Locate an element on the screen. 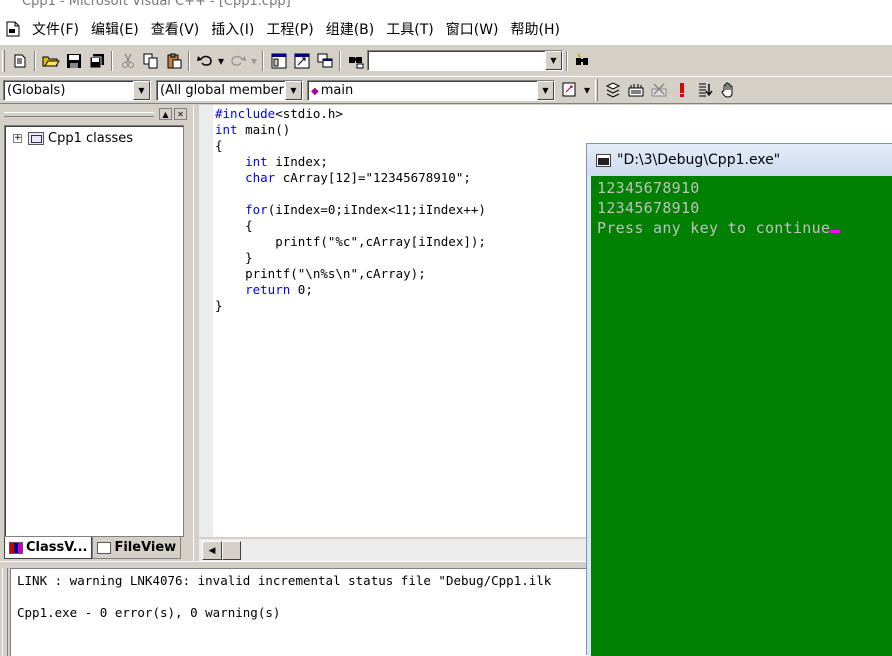 This screenshot has width=892, height=656. execute-icon is located at coordinates (681, 90).